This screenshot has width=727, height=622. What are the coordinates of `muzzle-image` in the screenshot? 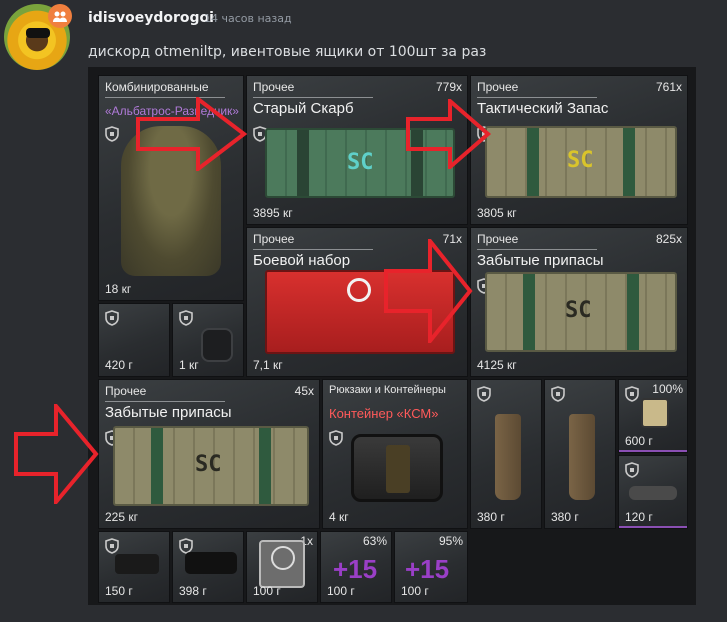 It's located at (653, 493).